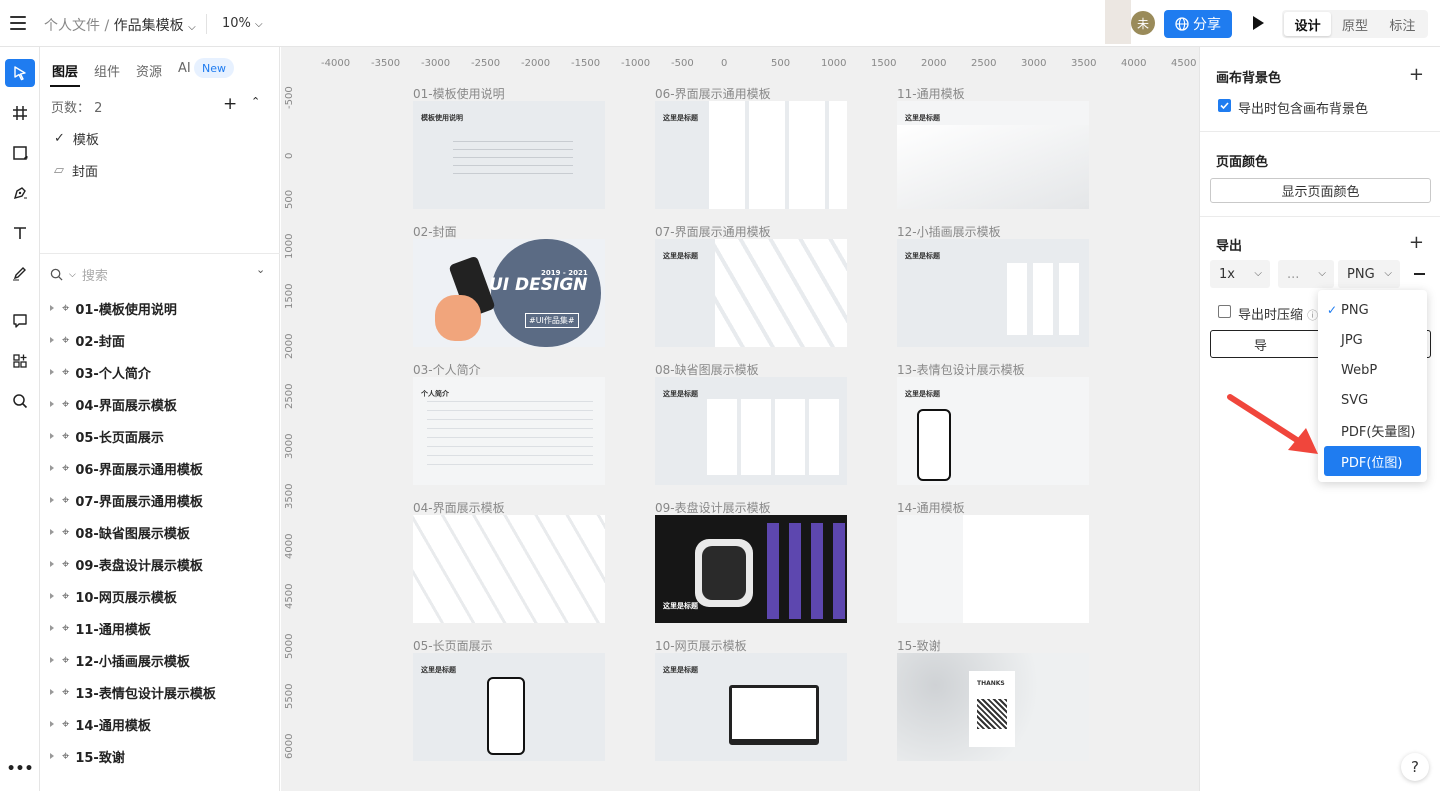 This screenshot has width=1440, height=791. Describe the element at coordinates (76, 26) in the screenshot. I see `breadcrumb-parent: 个人文件 /` at that location.